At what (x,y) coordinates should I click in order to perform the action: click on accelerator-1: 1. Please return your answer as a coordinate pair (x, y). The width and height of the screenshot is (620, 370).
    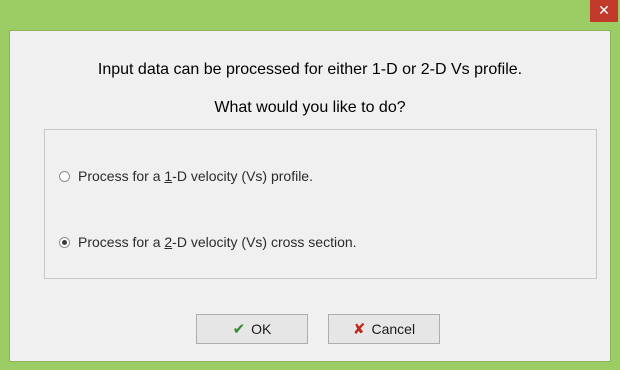
    Looking at the image, I should click on (168, 176).